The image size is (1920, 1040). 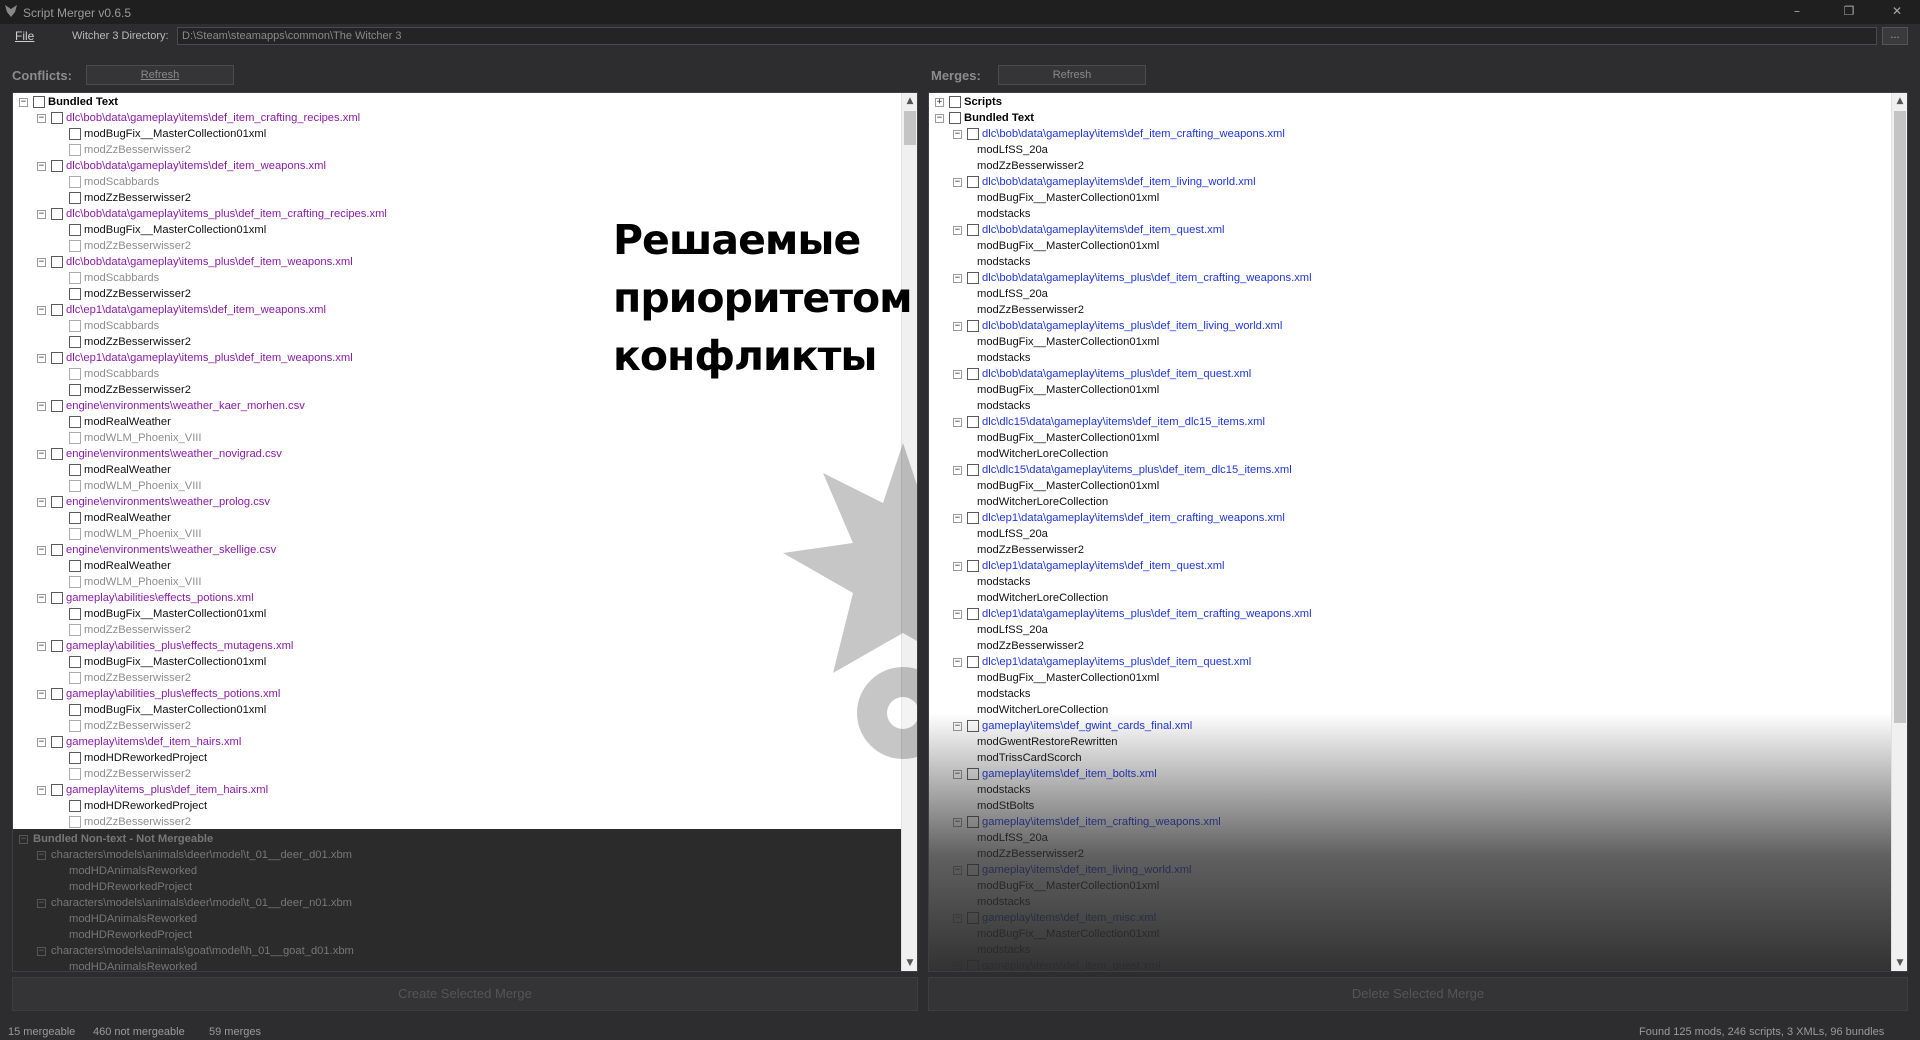 What do you see at coordinates (1027, 36) in the screenshot?
I see `directory-input: D:\Steam\steamapps\common\The Witcher 3` at bounding box center [1027, 36].